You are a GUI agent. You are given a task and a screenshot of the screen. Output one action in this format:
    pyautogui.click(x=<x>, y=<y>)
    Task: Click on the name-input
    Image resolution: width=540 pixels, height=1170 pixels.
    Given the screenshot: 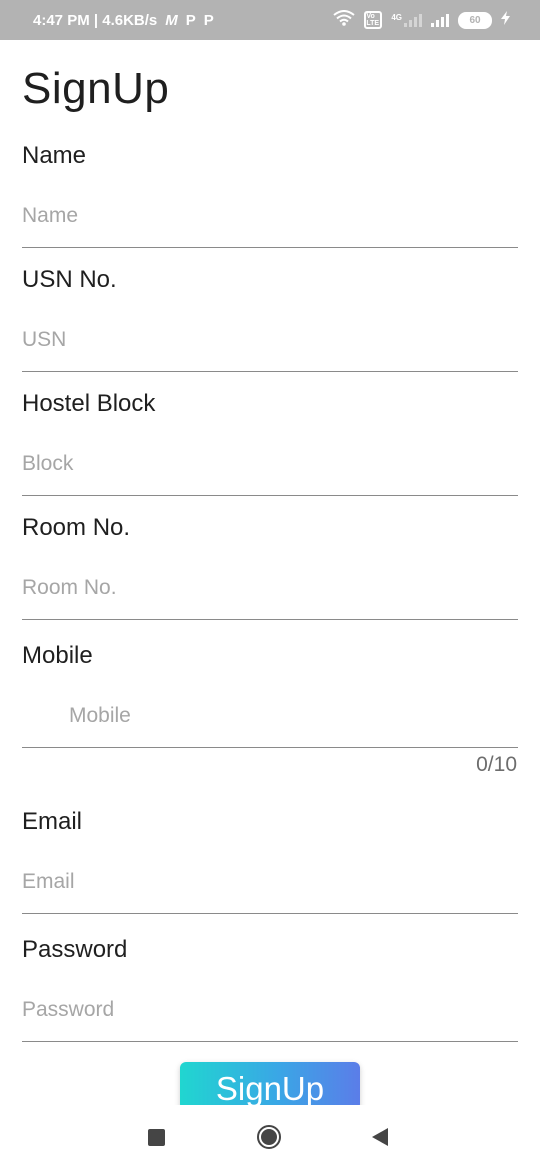 What is the action you would take?
    pyautogui.click(x=270, y=216)
    